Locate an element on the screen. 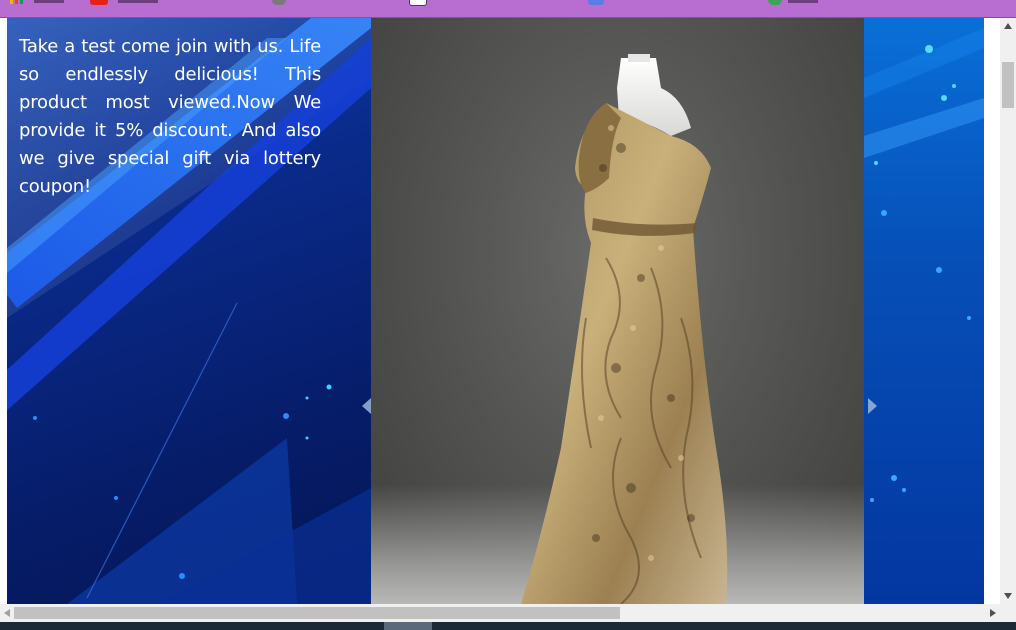 Image resolution: width=1016 pixels, height=630 pixels. arrow-up-icon is located at coordinates (1008, 26).